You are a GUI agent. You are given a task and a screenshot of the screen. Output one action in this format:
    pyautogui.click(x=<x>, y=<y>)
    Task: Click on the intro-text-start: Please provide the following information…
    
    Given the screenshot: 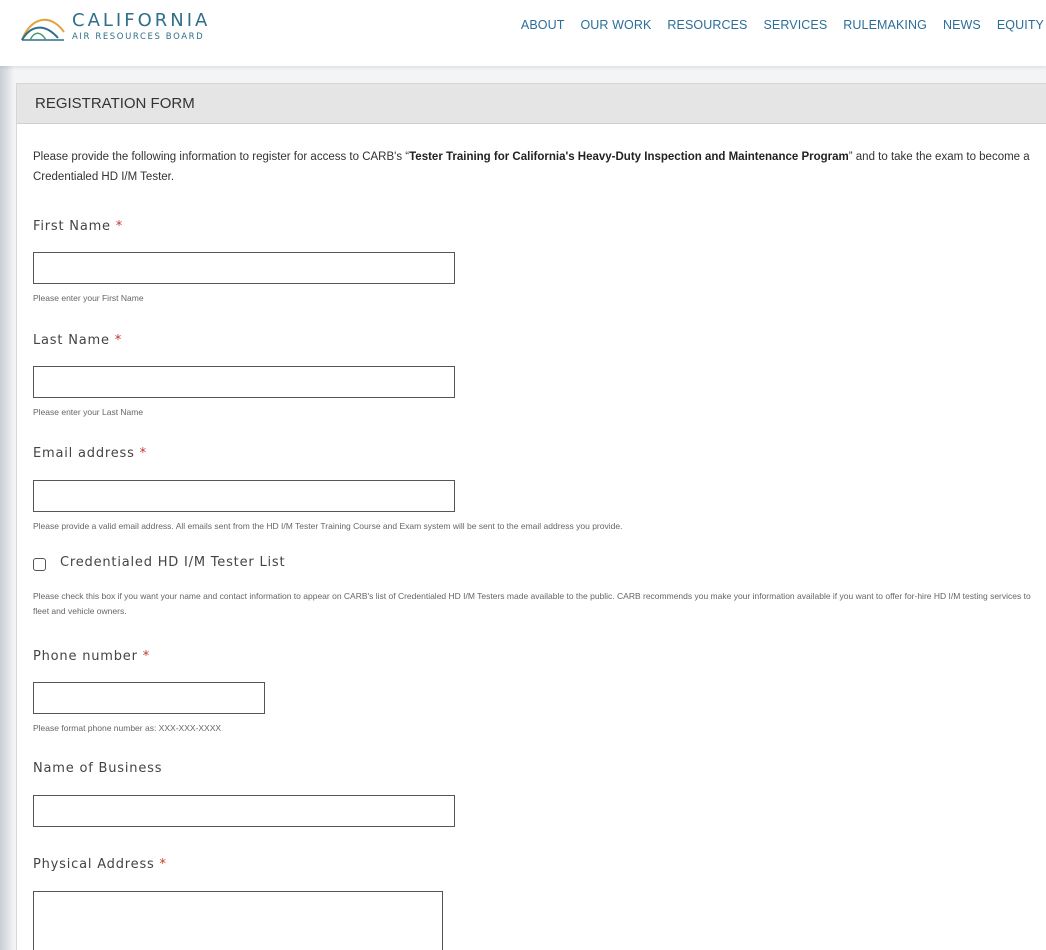 What is the action you would take?
    pyautogui.click(x=221, y=157)
    